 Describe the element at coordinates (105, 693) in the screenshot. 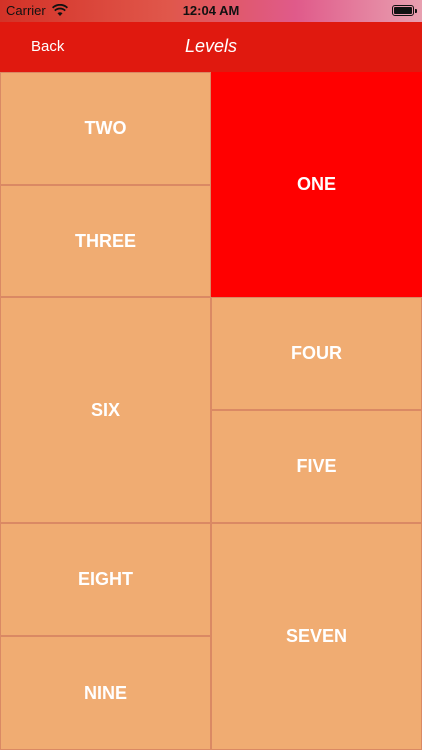

I see `level-nine-button: NINE` at that location.